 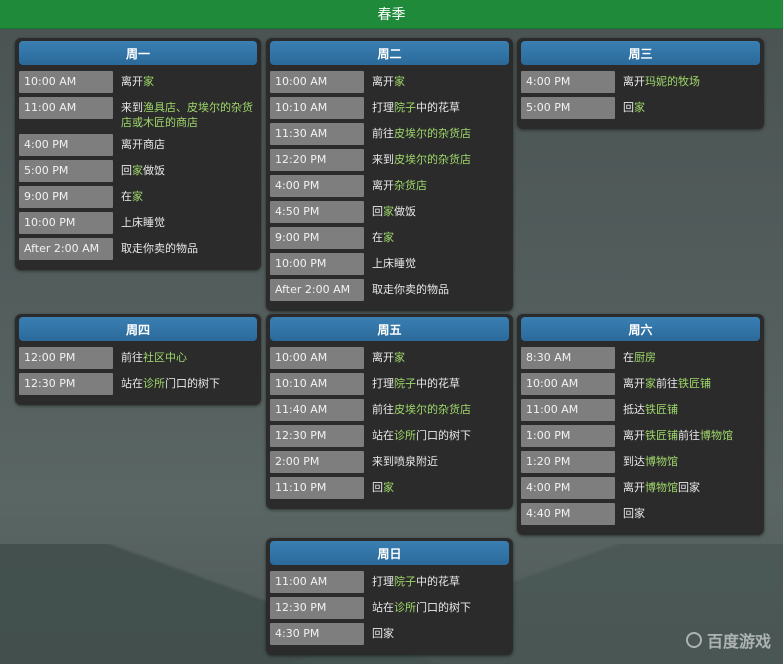 I want to click on schedule-row: 9:00 PM 在家, so click(x=389, y=238).